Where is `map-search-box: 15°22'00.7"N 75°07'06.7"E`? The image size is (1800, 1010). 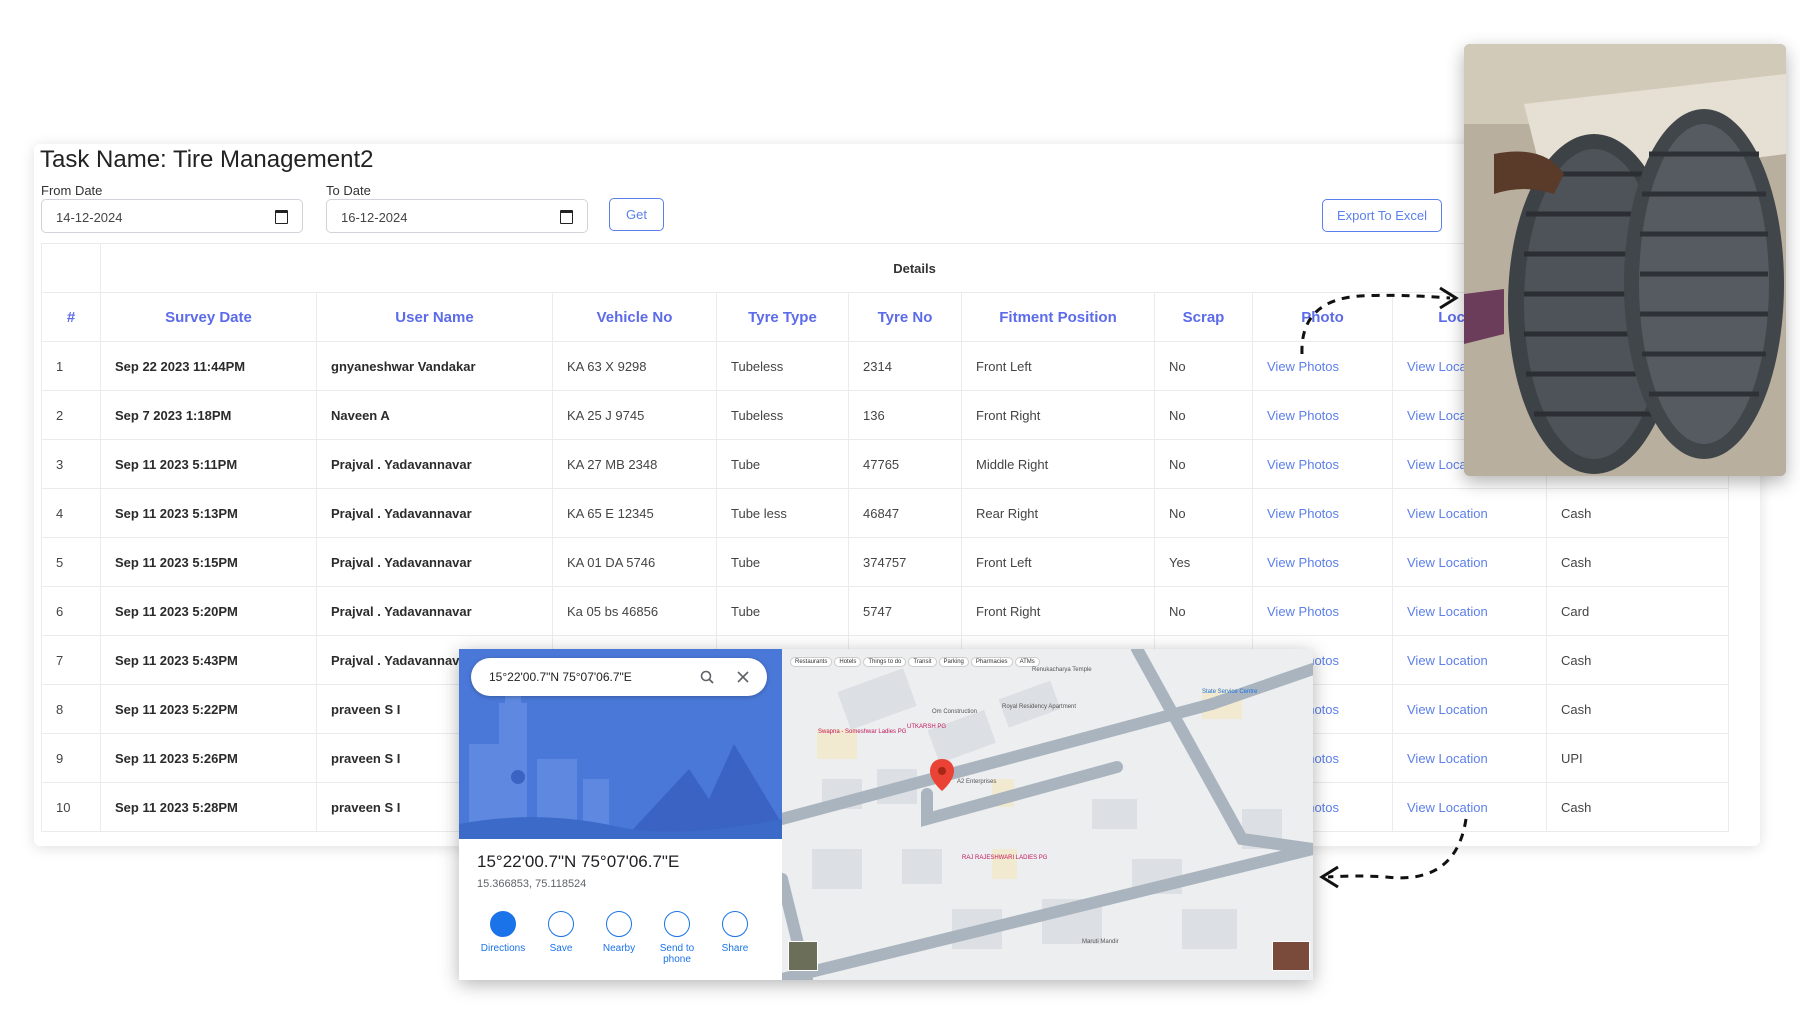 map-search-box: 15°22'00.7"N 75°07'06.7"E is located at coordinates (619, 677).